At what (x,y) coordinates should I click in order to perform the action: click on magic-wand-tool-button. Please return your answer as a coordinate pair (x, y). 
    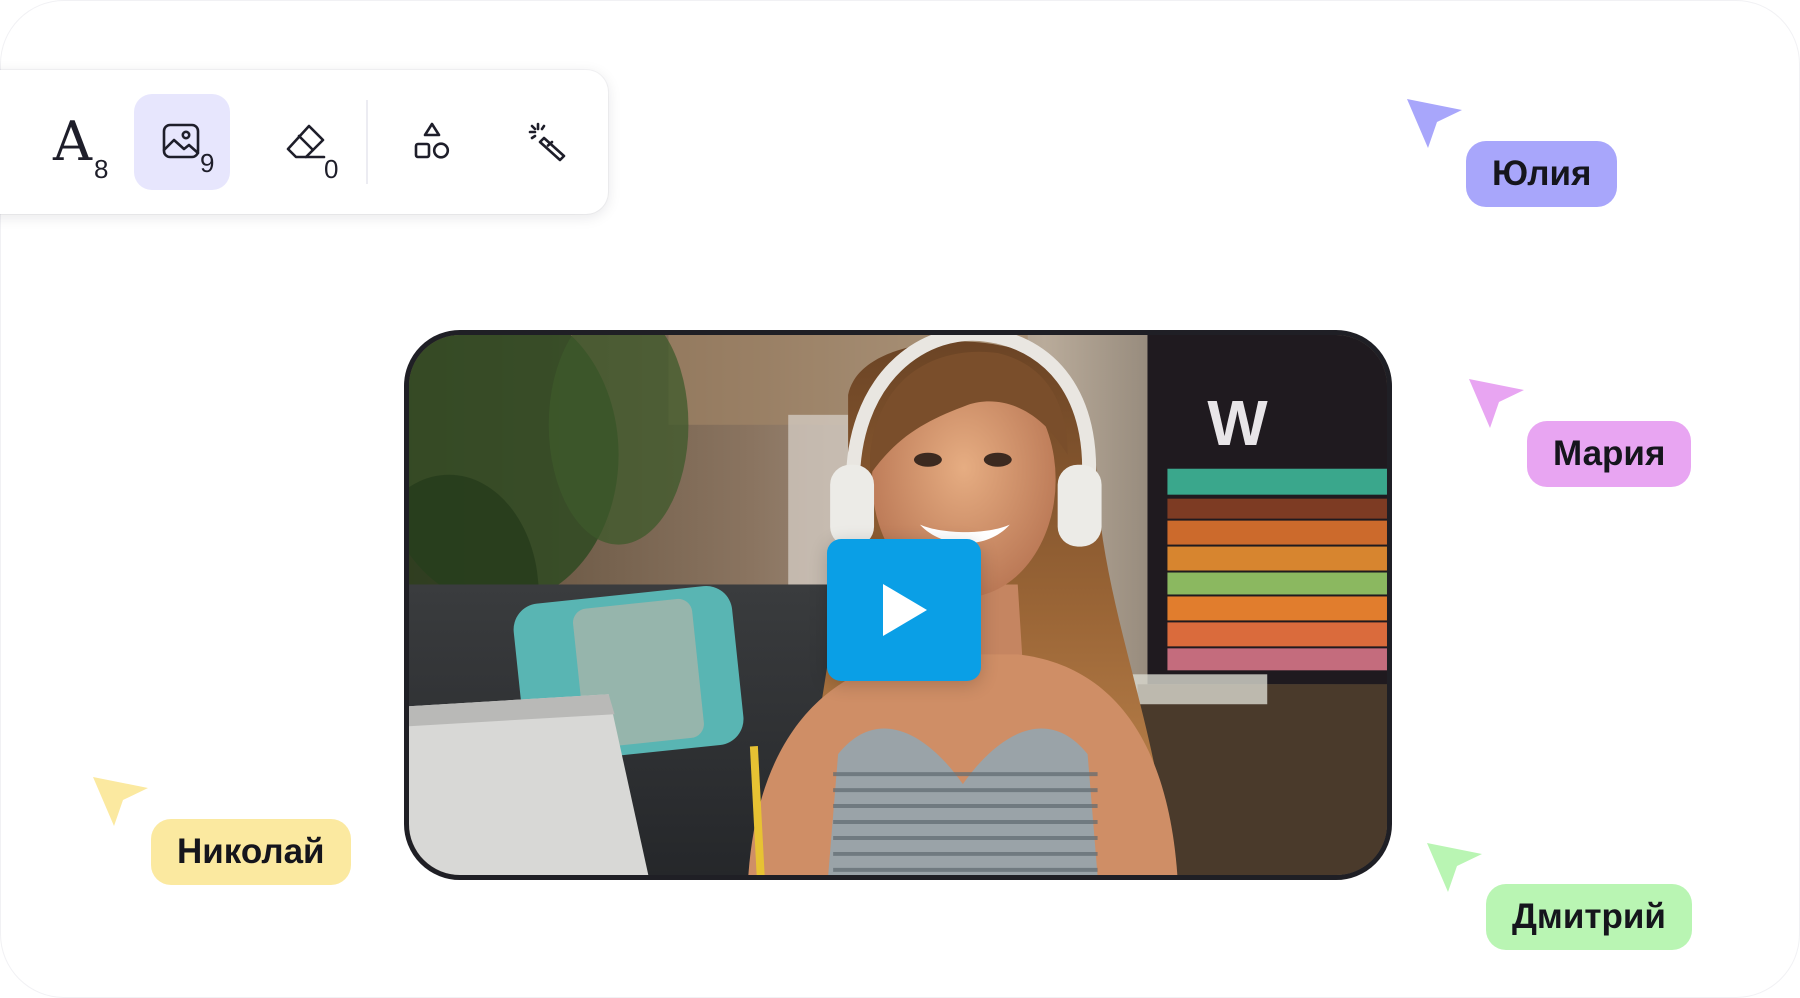
    Looking at the image, I should click on (548, 142).